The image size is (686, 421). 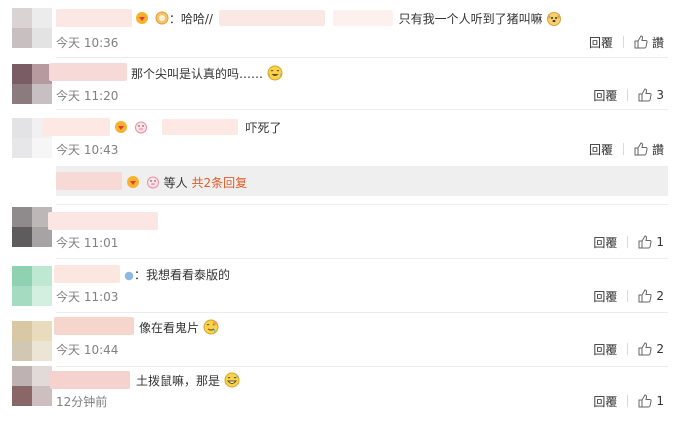 What do you see at coordinates (87, 150) in the screenshot?
I see `comment-time: 今天 10:43` at bounding box center [87, 150].